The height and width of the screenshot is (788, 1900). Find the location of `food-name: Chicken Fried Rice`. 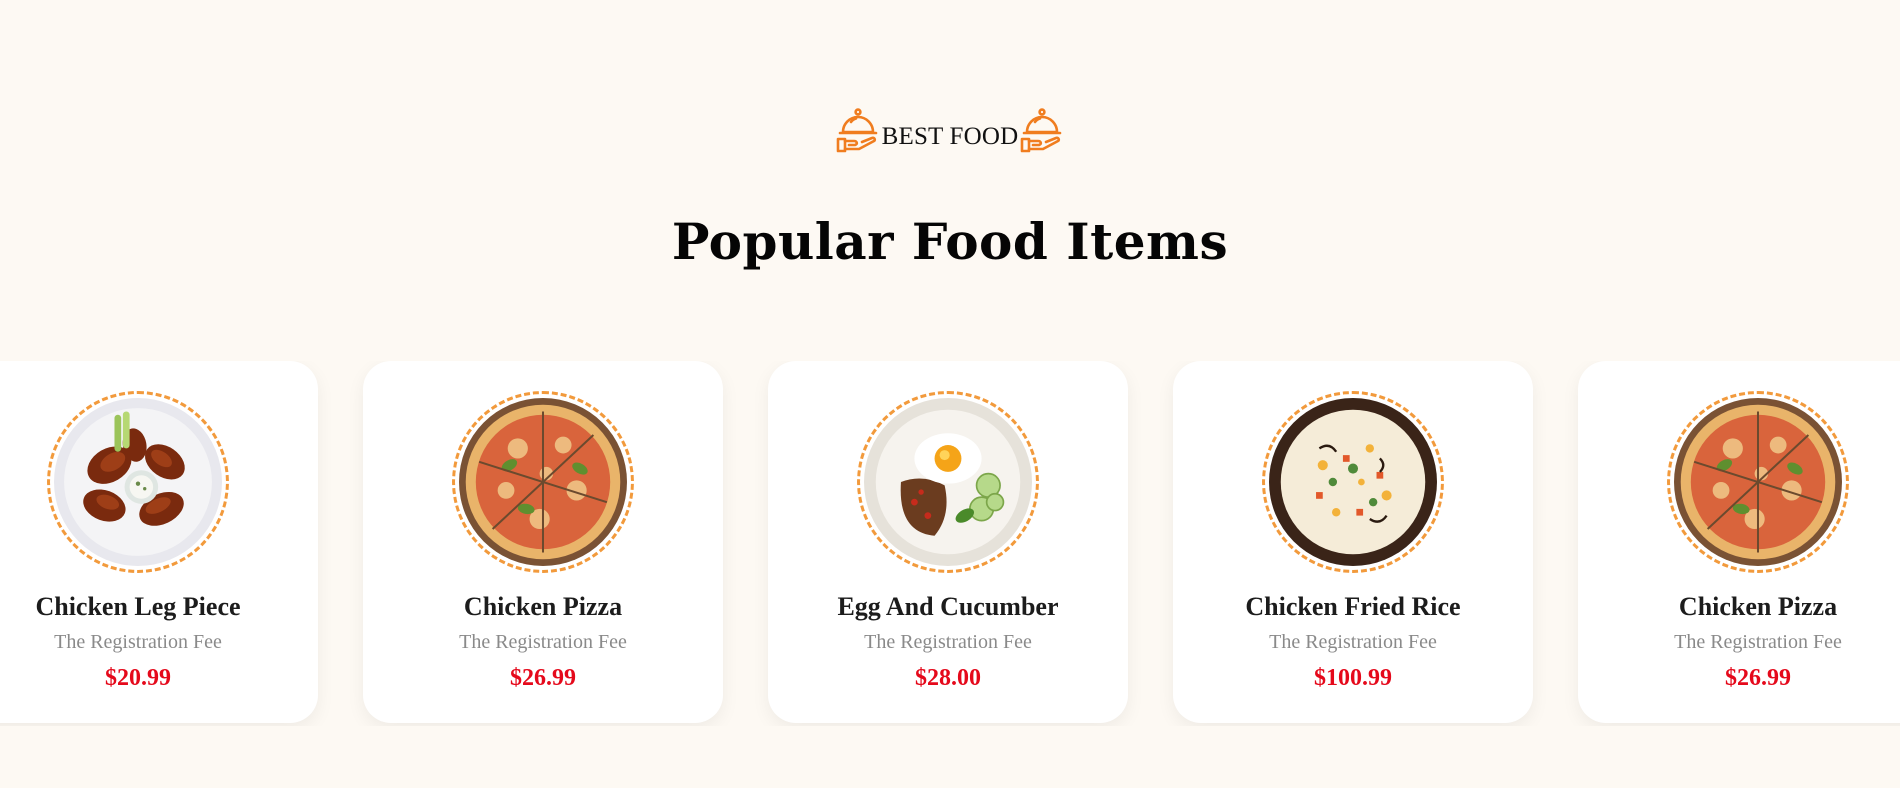

food-name: Chicken Fried Rice is located at coordinates (1353, 606).